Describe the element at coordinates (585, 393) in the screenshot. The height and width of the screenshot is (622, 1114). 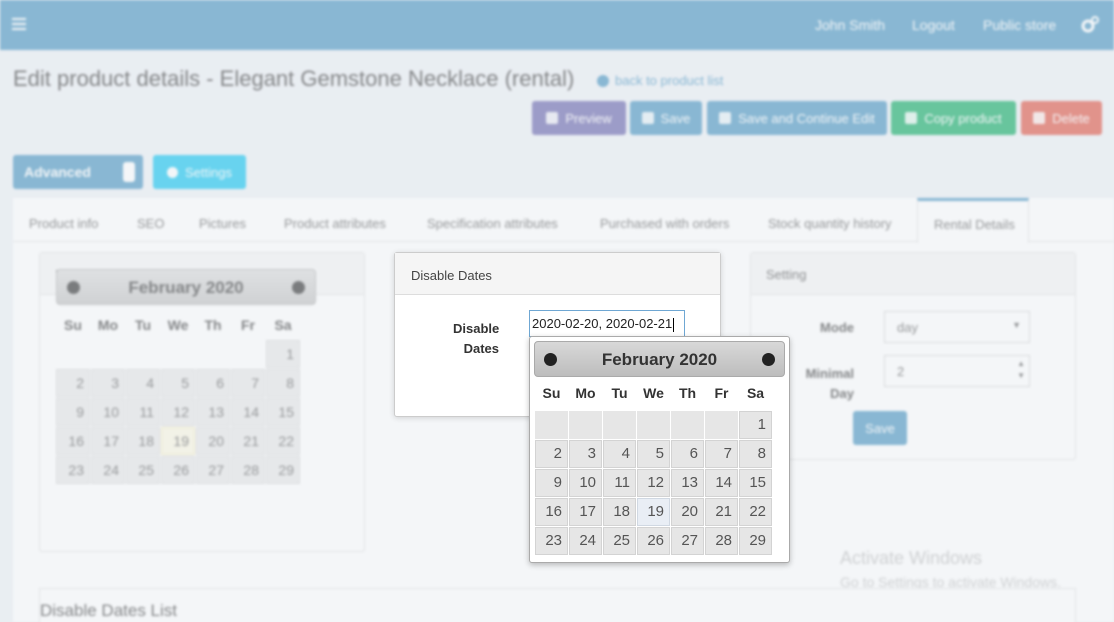
I see `weekday-header: Mo` at that location.